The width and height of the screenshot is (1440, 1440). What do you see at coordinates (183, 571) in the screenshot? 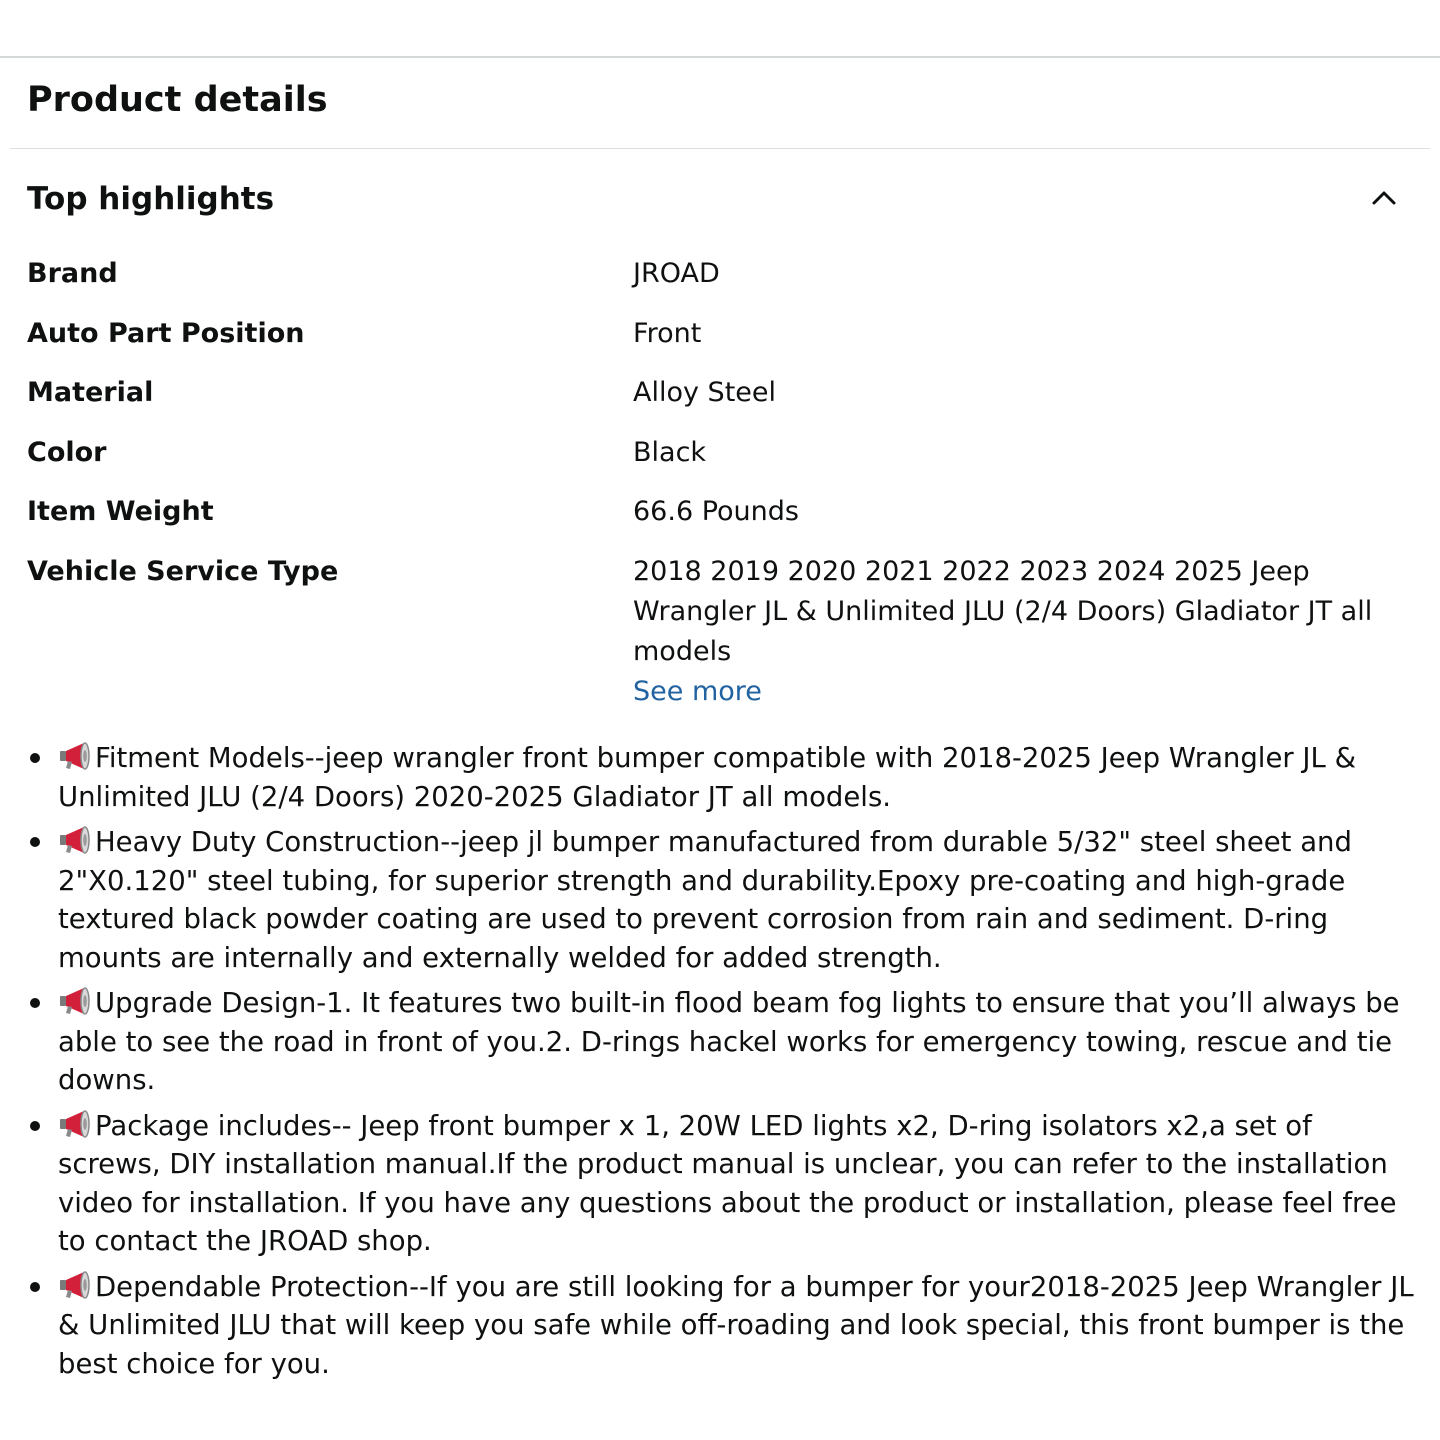
I see `attribute-key: Vehicle Service Type` at bounding box center [183, 571].